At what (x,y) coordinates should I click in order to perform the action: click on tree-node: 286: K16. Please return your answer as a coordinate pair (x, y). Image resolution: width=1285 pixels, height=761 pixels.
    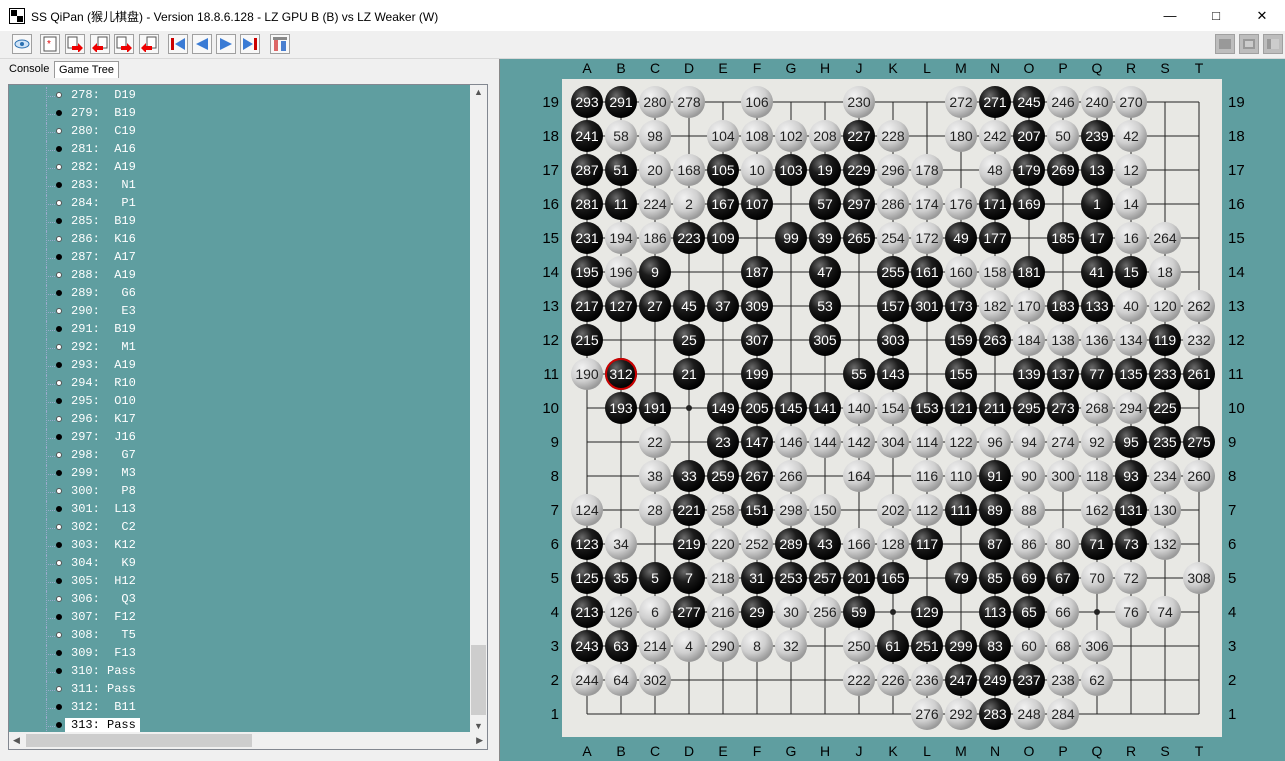
    Looking at the image, I should click on (239, 240).